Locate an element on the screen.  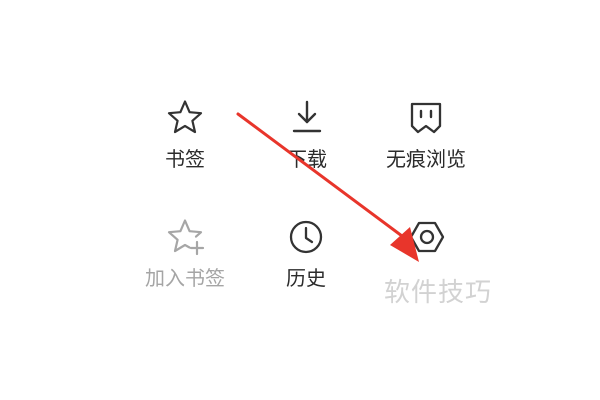
menu-item-label: 书签 is located at coordinates (185, 159).